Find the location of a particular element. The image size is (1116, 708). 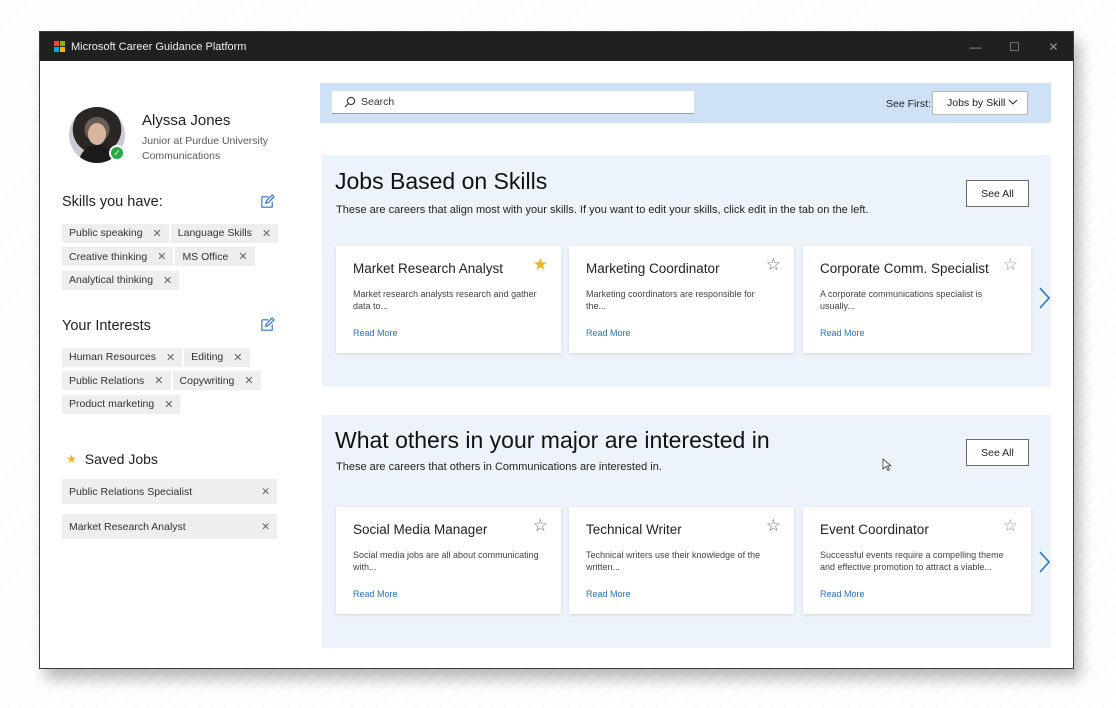

job-title: Technical Writer is located at coordinates (634, 529).